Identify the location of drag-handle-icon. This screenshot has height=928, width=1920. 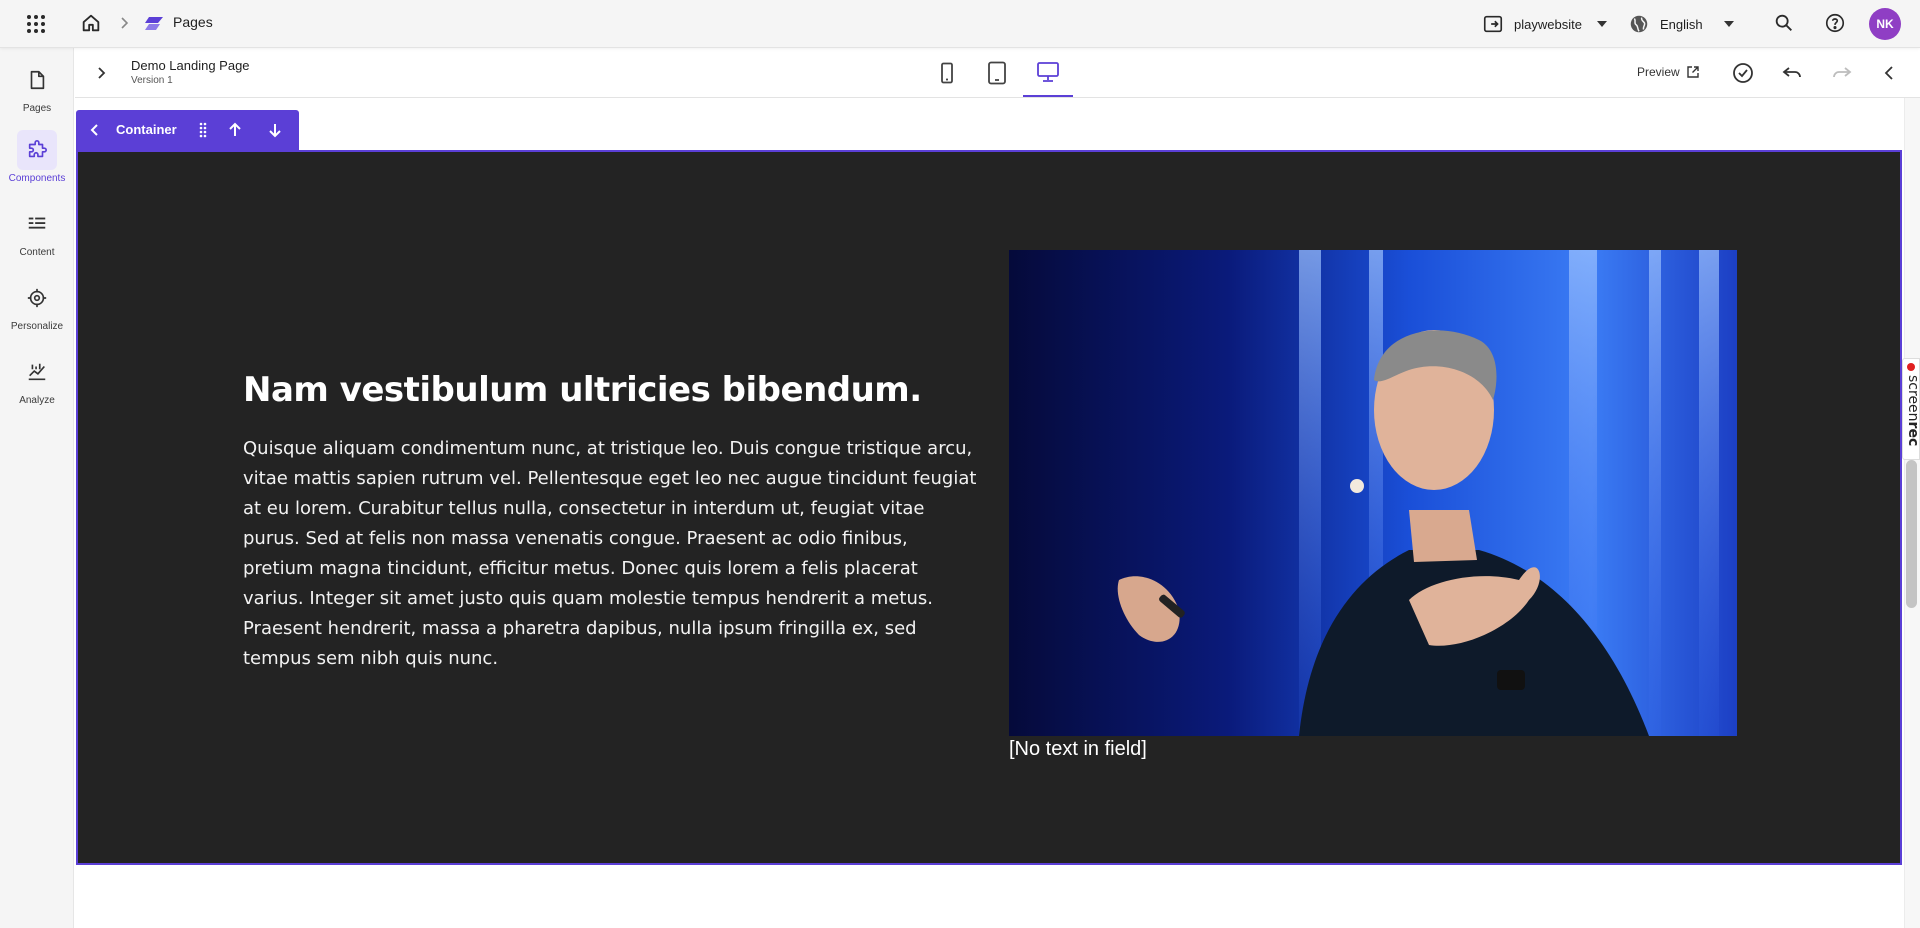
(203, 130).